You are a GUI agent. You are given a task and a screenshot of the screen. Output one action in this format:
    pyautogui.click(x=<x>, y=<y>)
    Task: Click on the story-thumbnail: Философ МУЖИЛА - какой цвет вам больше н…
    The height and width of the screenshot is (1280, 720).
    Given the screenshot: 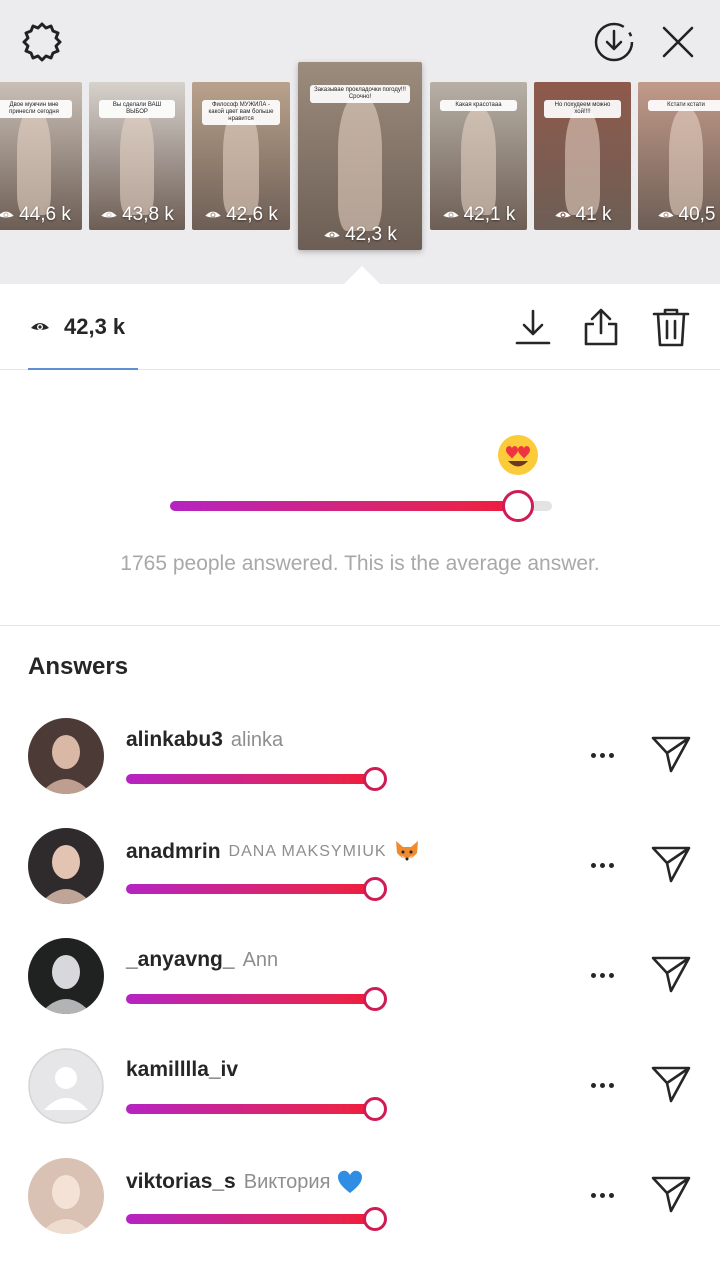 What is the action you would take?
    pyautogui.click(x=241, y=156)
    